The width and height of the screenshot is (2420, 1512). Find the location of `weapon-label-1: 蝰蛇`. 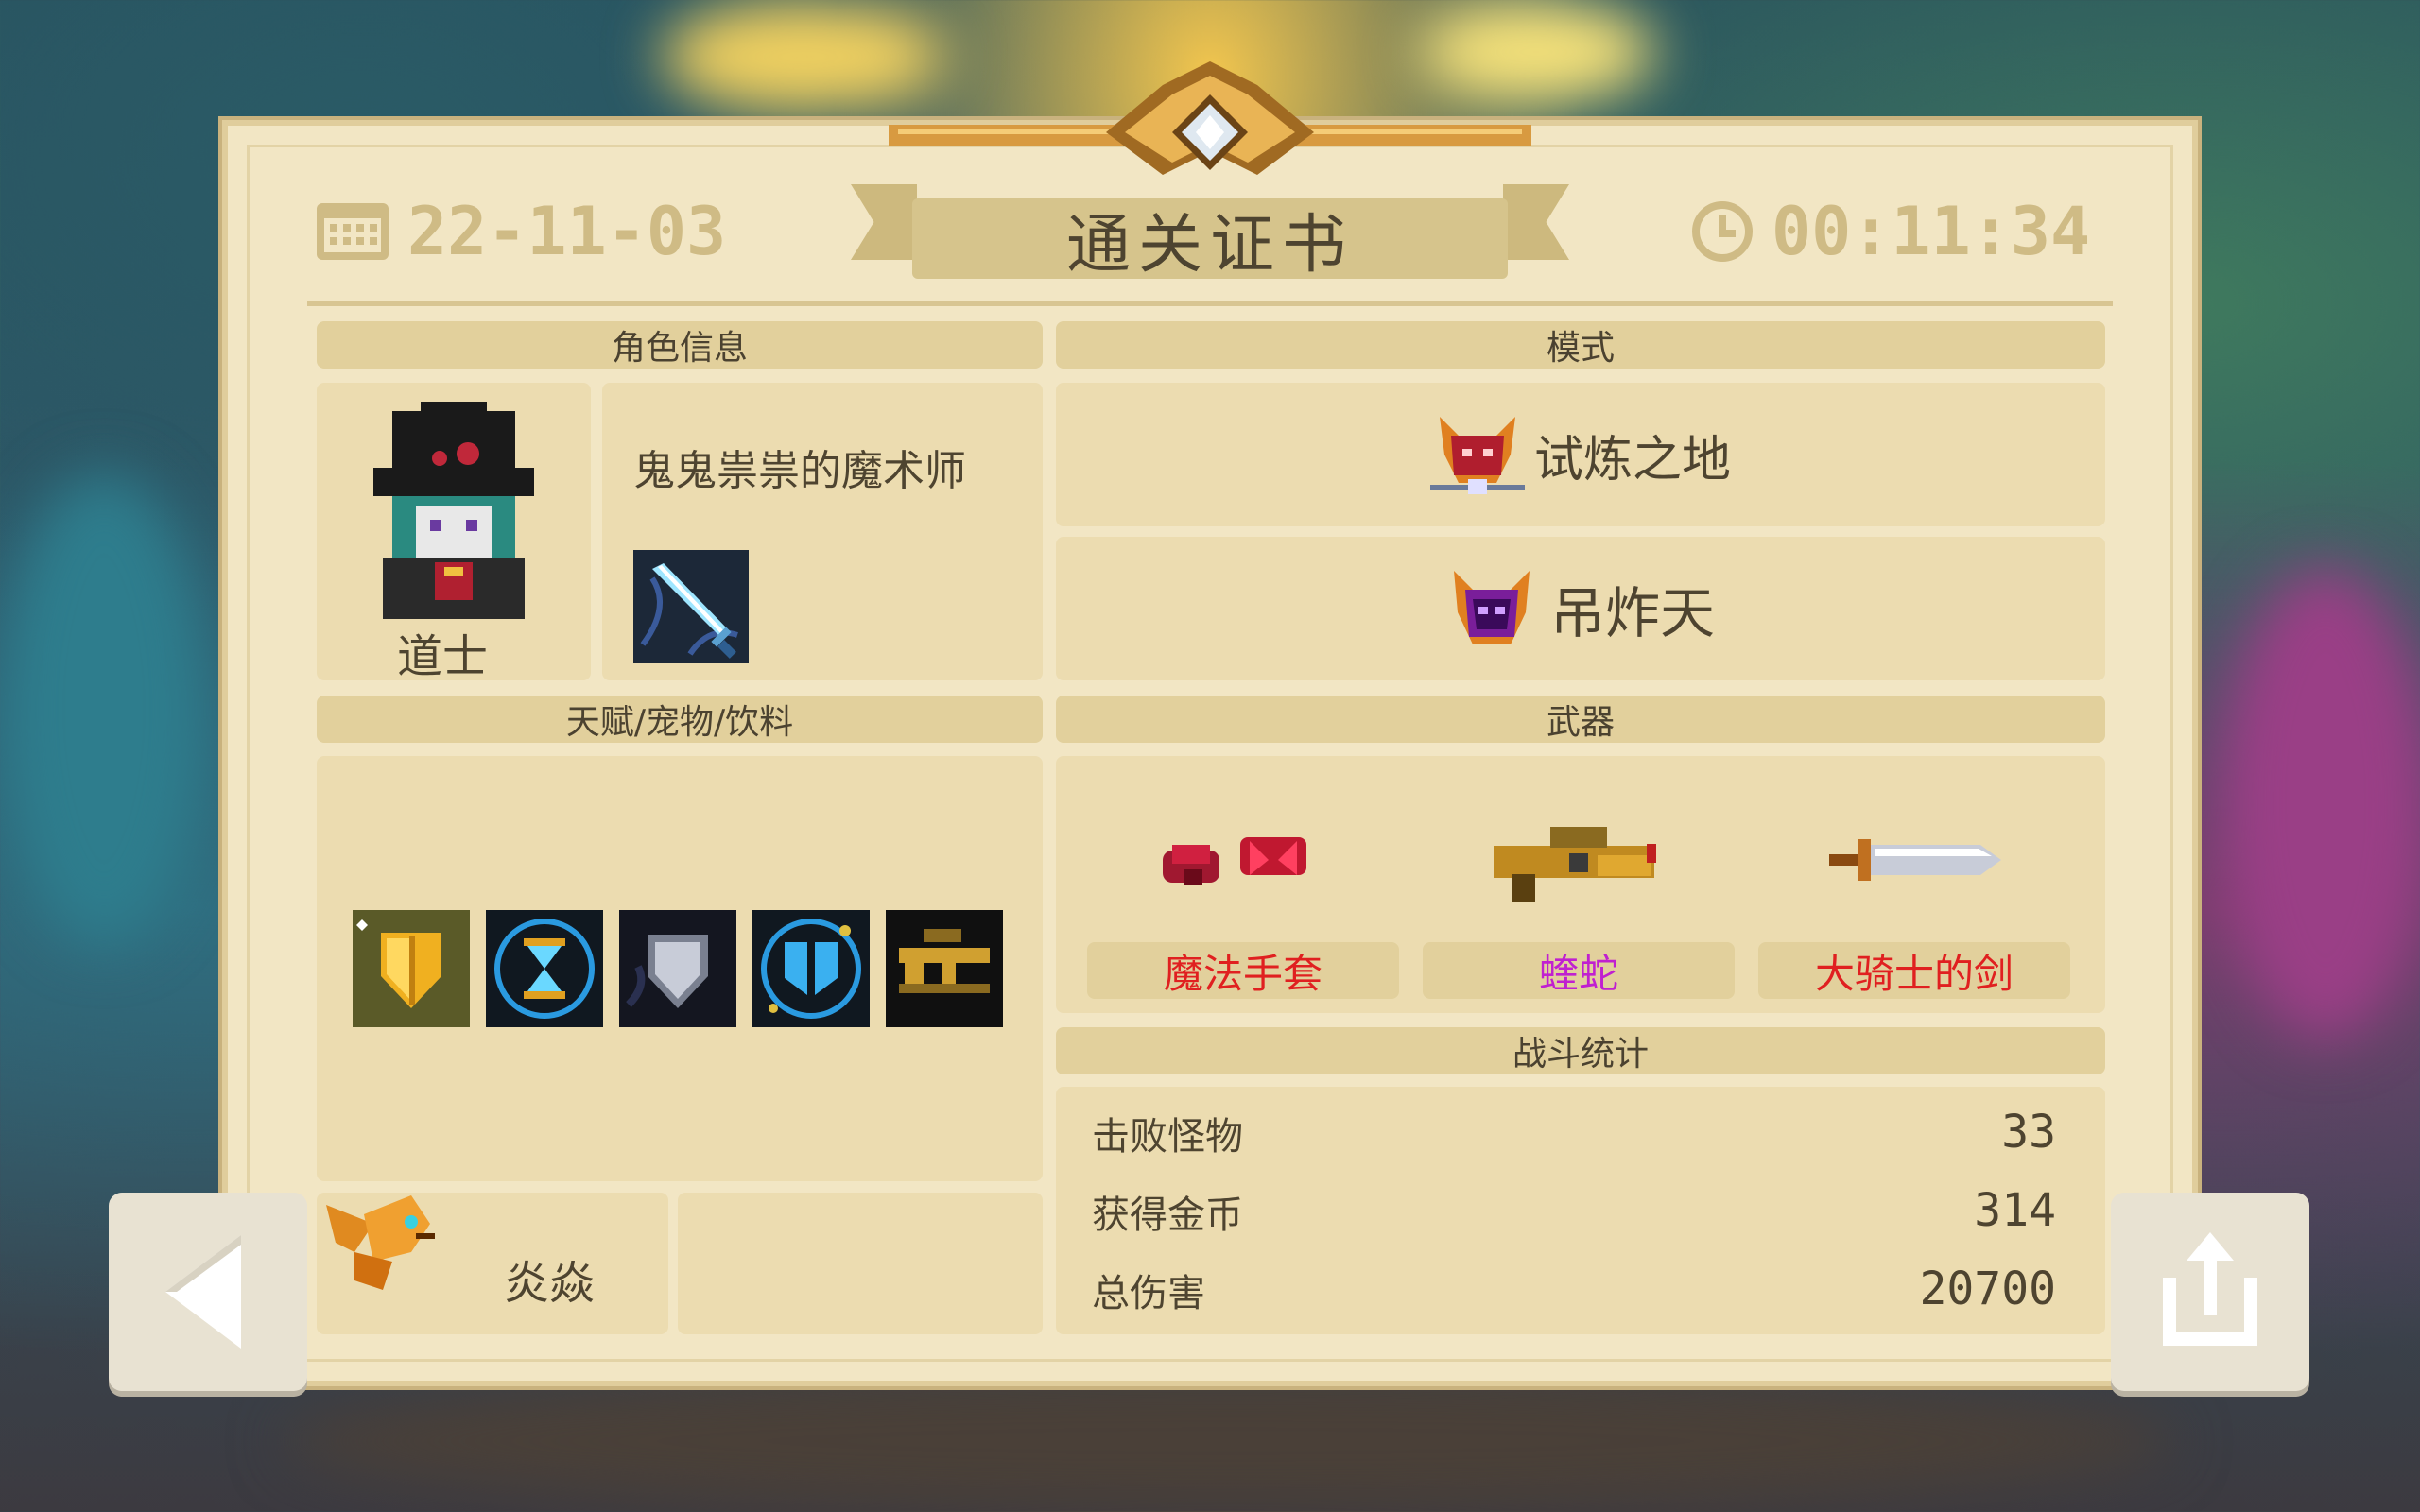

weapon-label-1: 蝰蛇 is located at coordinates (1579, 970).